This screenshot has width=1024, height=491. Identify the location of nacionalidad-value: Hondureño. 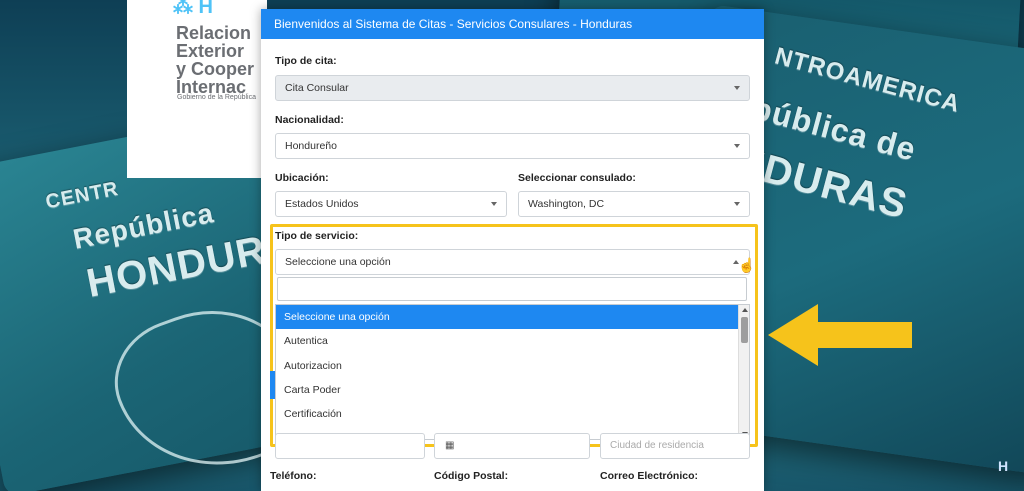
(311, 146).